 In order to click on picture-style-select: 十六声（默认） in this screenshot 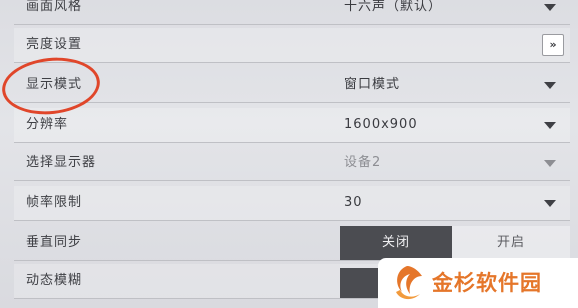, I will do `click(393, 12)`.